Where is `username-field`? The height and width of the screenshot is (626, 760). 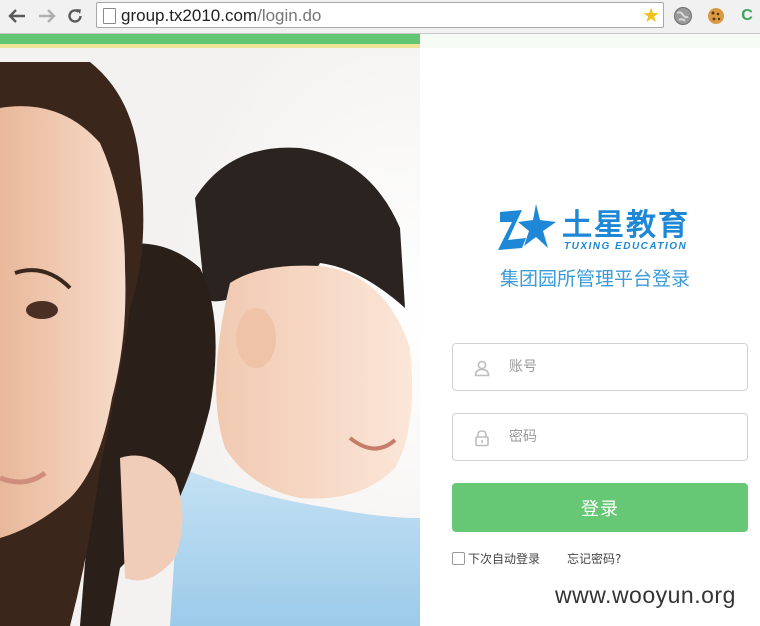
username-field is located at coordinates (600, 367).